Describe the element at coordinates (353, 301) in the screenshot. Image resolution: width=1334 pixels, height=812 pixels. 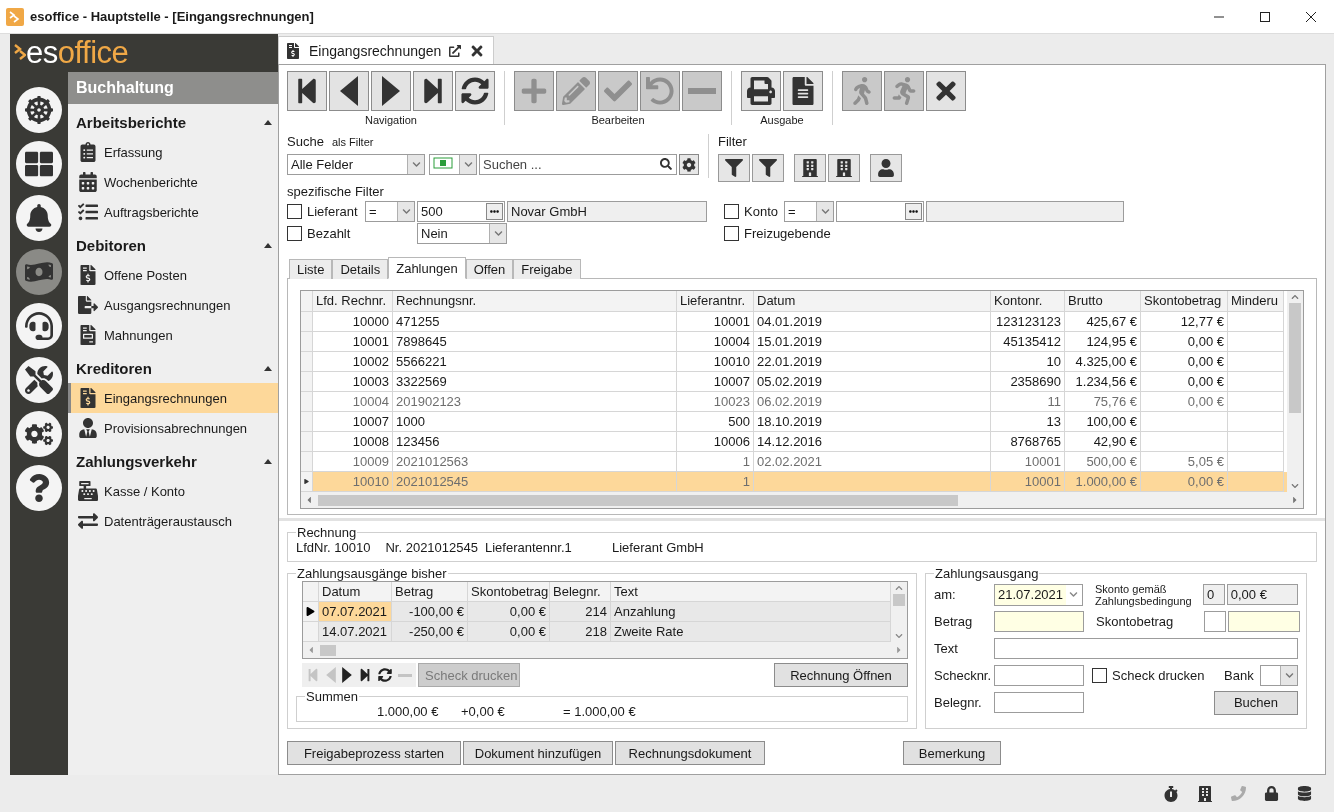
I see `column-header: Lfd. Rechnr.` at that location.